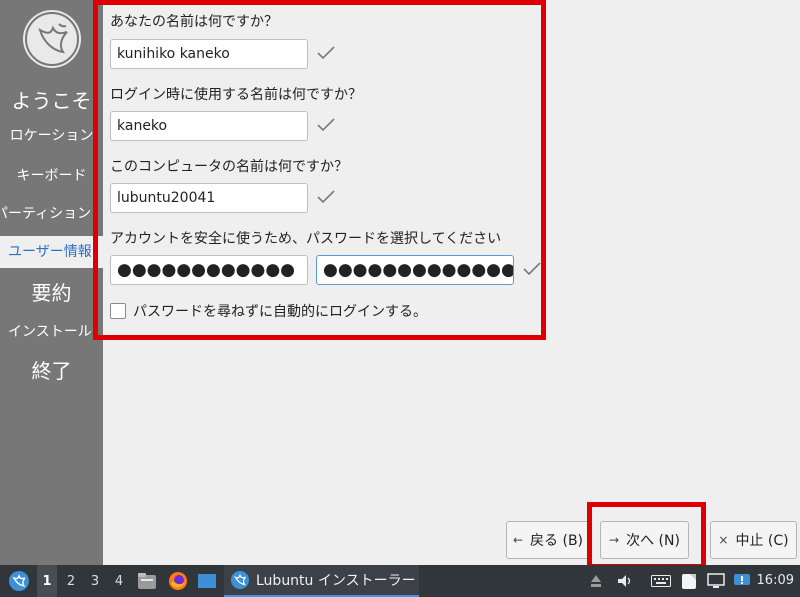  I want to click on start-menu-button, so click(19, 581).